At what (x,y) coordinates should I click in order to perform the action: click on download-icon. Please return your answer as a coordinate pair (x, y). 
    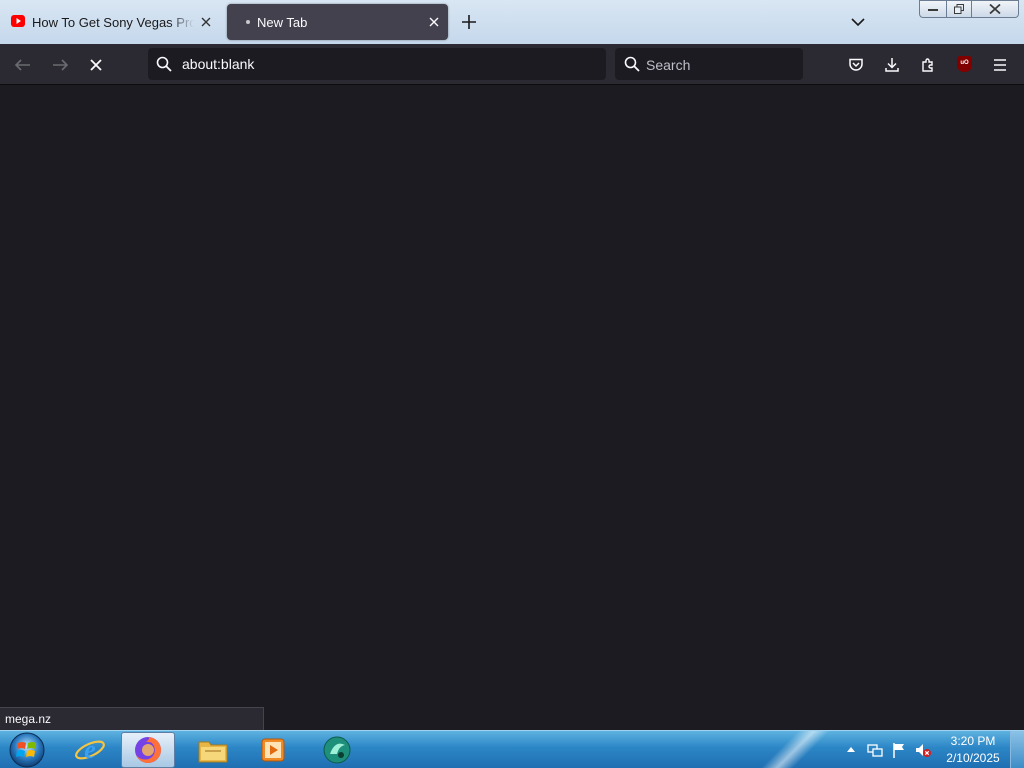
    Looking at the image, I should click on (892, 65).